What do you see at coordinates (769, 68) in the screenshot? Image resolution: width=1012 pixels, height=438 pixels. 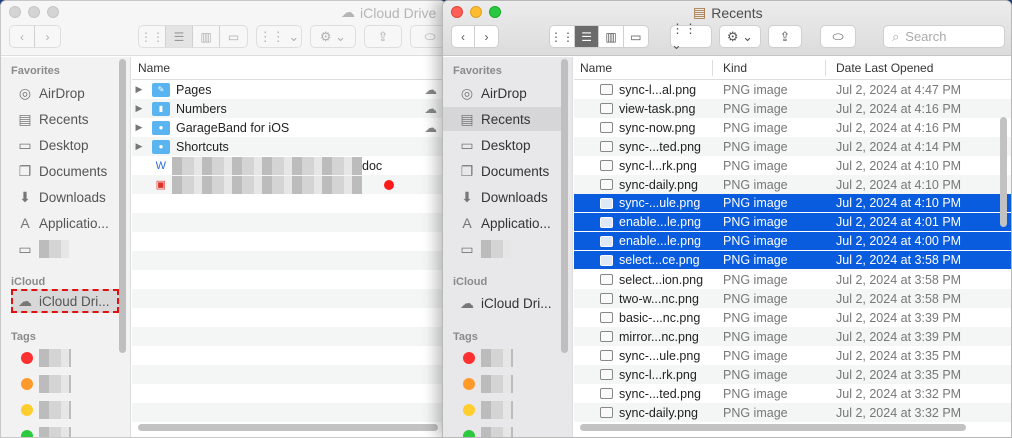 I see `column-kind: Kind` at bounding box center [769, 68].